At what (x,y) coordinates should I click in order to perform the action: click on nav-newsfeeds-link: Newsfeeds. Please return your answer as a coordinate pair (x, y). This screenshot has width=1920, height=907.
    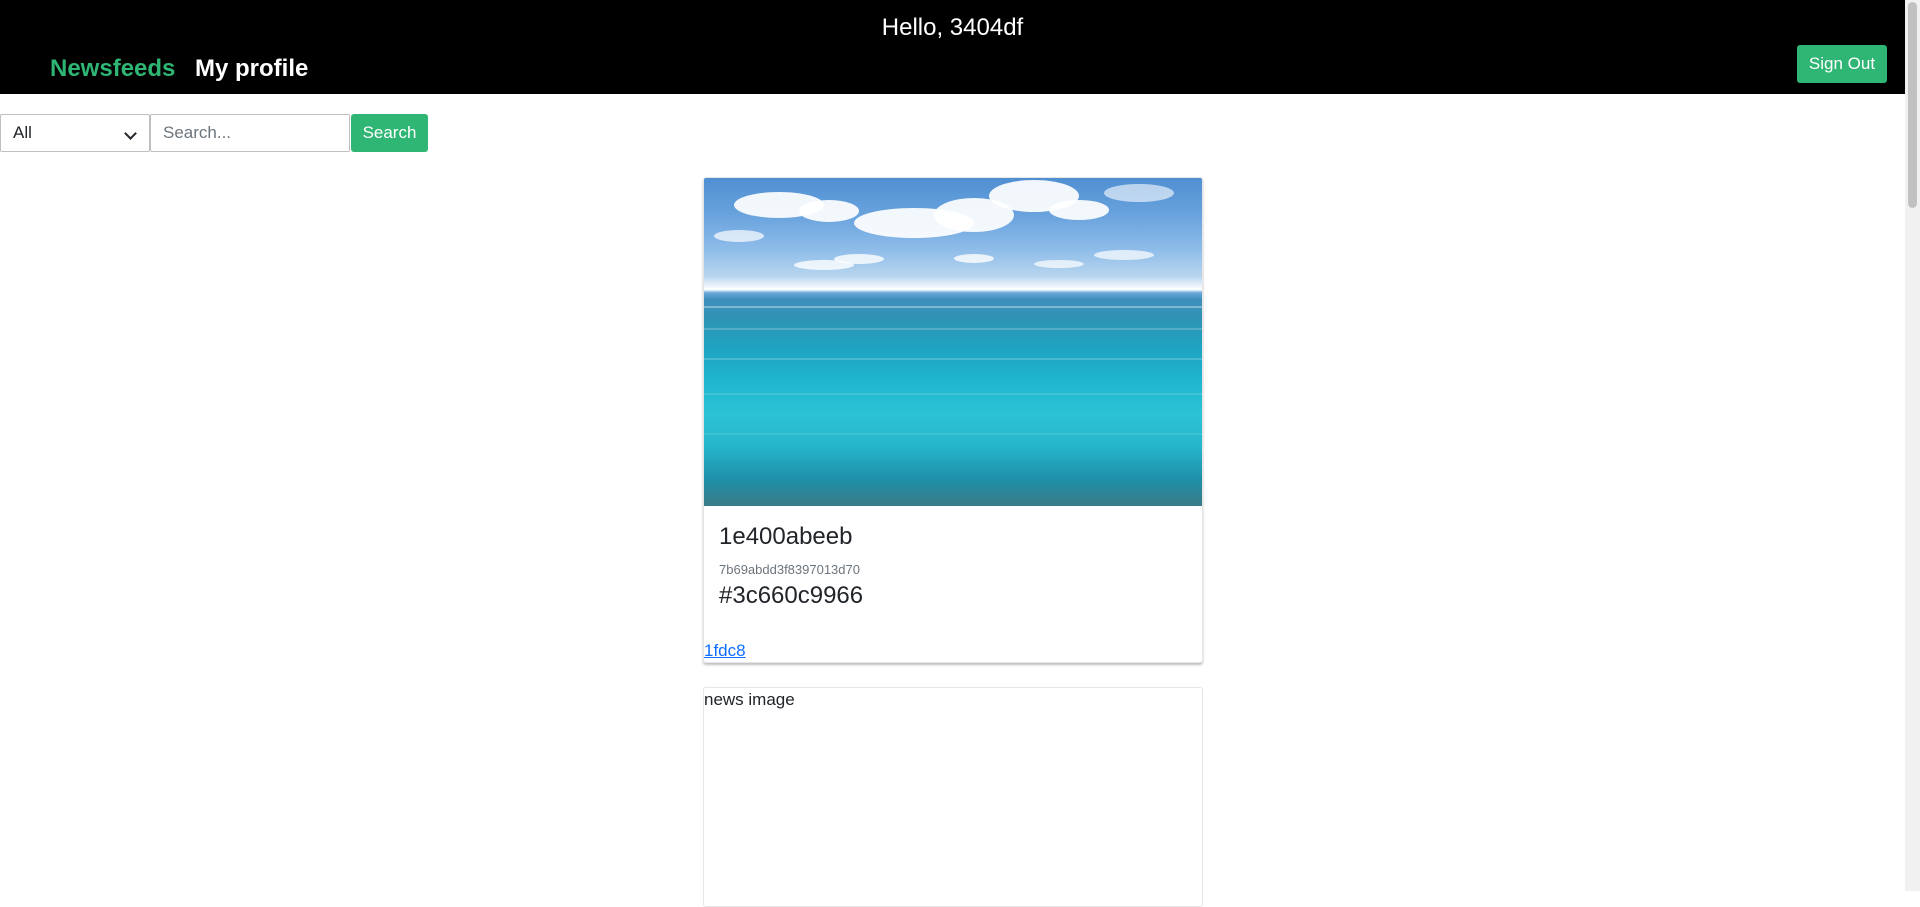
    Looking at the image, I should click on (112, 69).